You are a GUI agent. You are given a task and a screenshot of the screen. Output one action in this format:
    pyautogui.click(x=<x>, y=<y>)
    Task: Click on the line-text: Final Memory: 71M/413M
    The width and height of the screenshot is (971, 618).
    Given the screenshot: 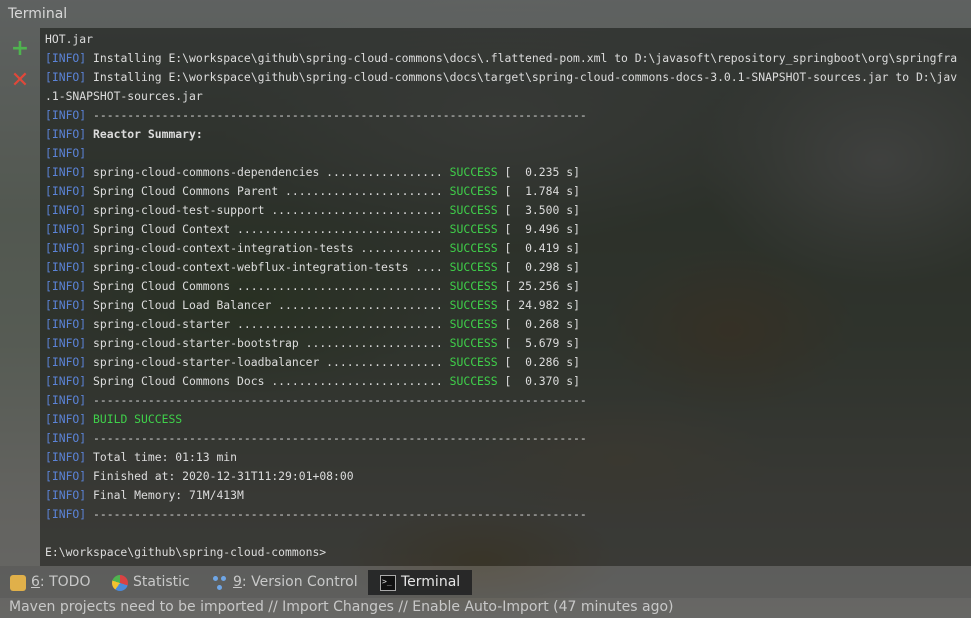 What is the action you would take?
    pyautogui.click(x=165, y=495)
    